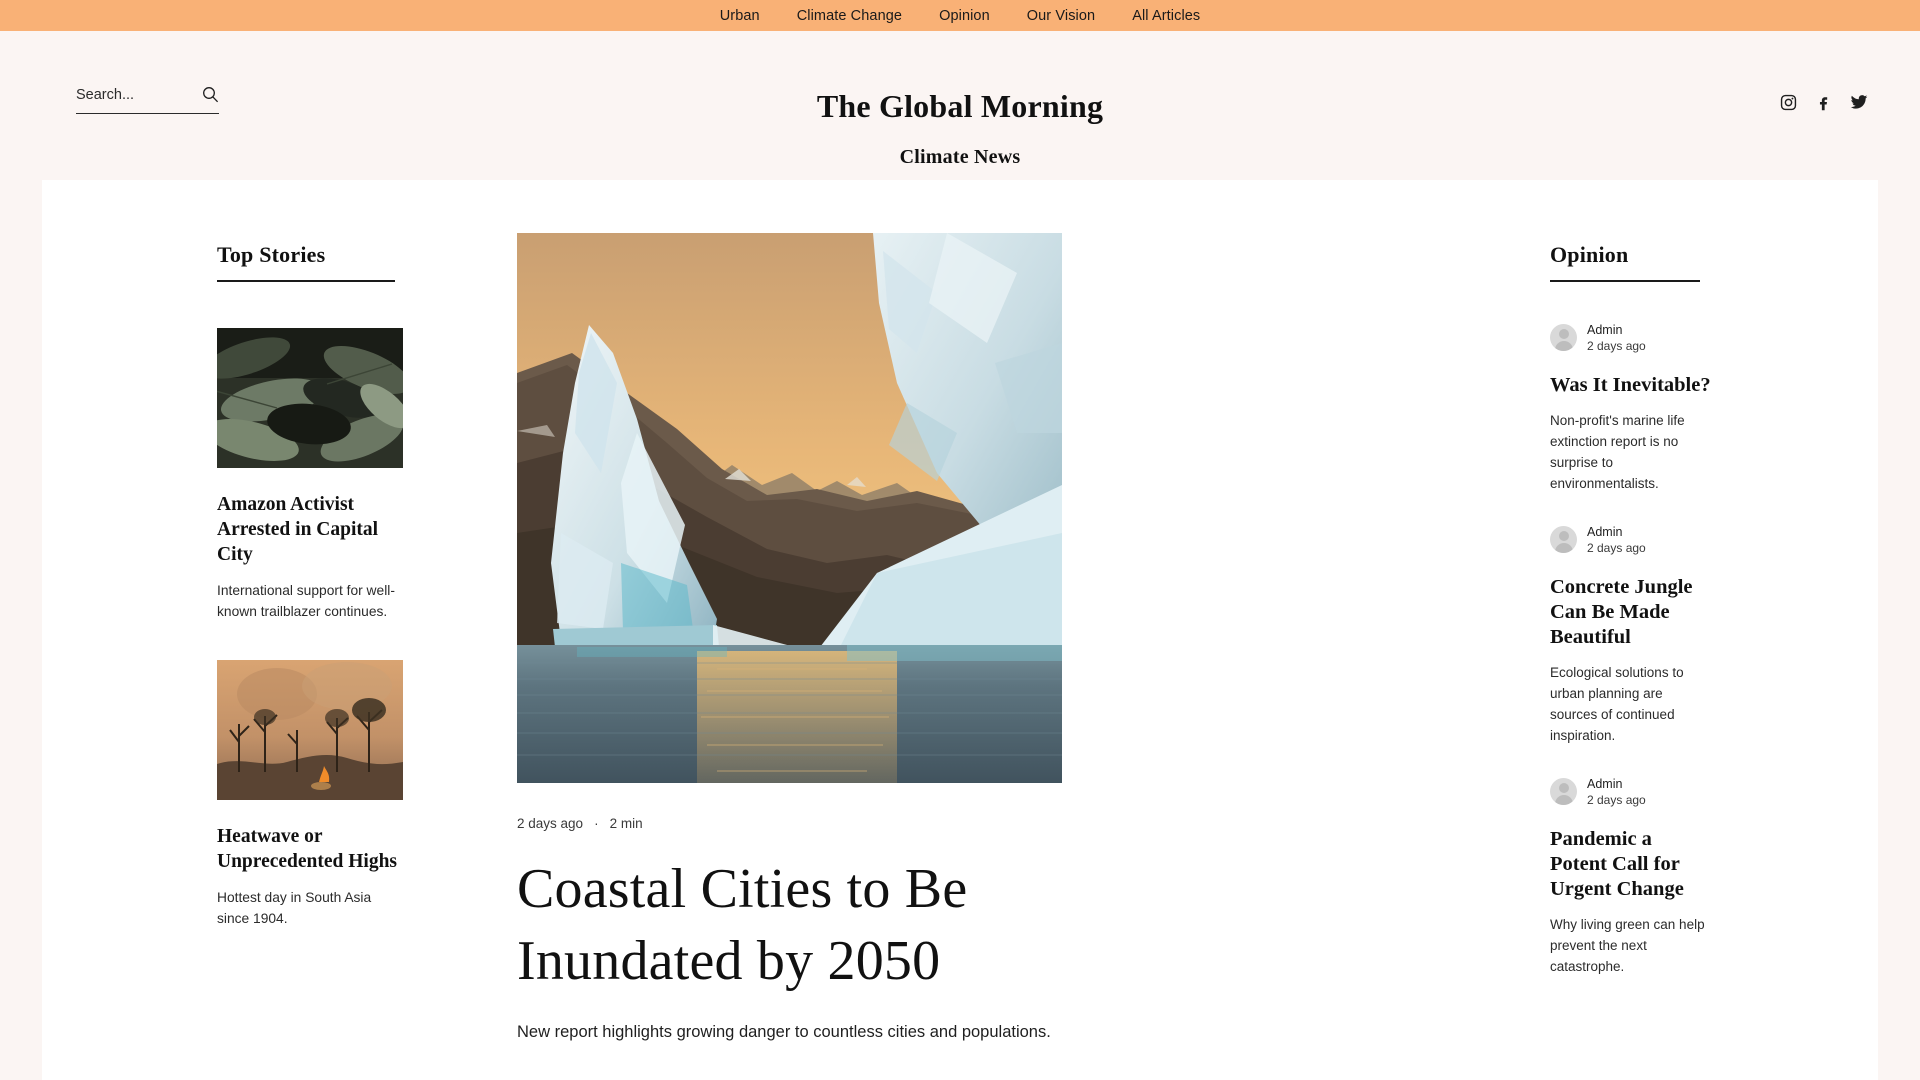 This screenshot has width=1920, height=1080. Describe the element at coordinates (982, 823) in the screenshot. I see `featured-article-meta: 2 days ago · 2 min` at that location.